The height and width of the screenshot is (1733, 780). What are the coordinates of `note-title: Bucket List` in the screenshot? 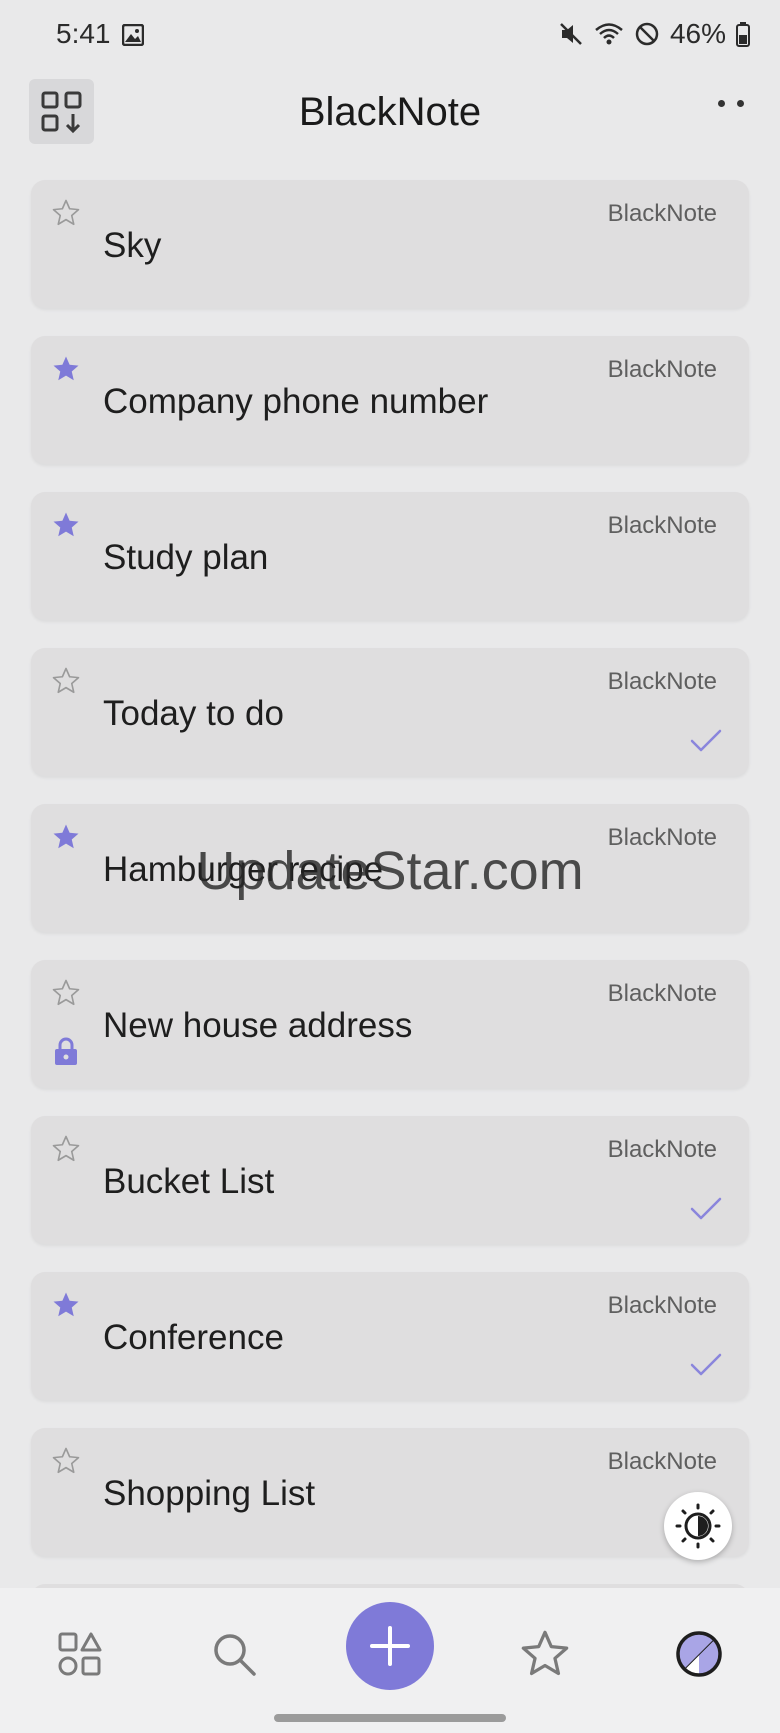 It's located at (189, 1181).